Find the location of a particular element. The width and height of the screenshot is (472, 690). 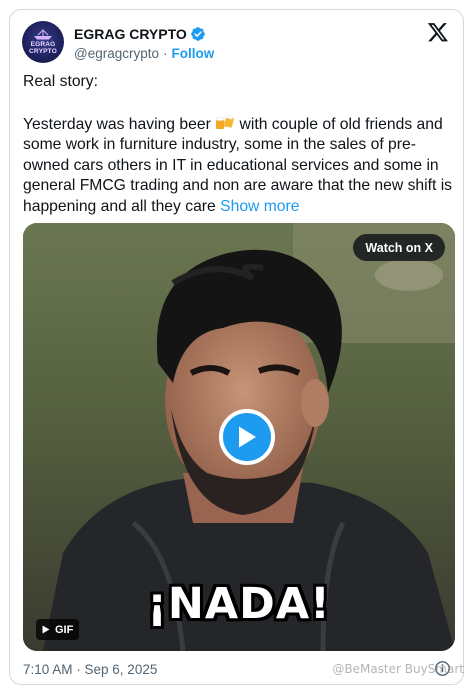

follow-button: Follow is located at coordinates (193, 53).